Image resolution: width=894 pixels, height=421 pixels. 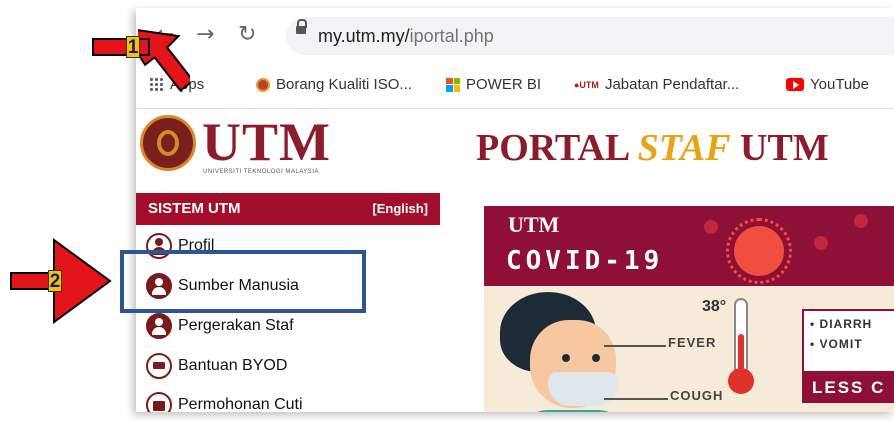 What do you see at coordinates (159, 366) in the screenshot?
I see `laptop-icon` at bounding box center [159, 366].